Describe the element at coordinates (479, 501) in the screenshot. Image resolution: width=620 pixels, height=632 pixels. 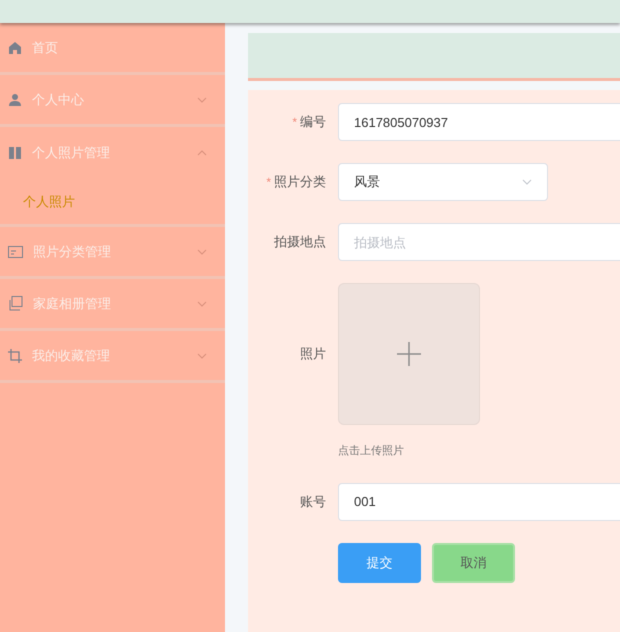
I see `input-field: 001` at that location.